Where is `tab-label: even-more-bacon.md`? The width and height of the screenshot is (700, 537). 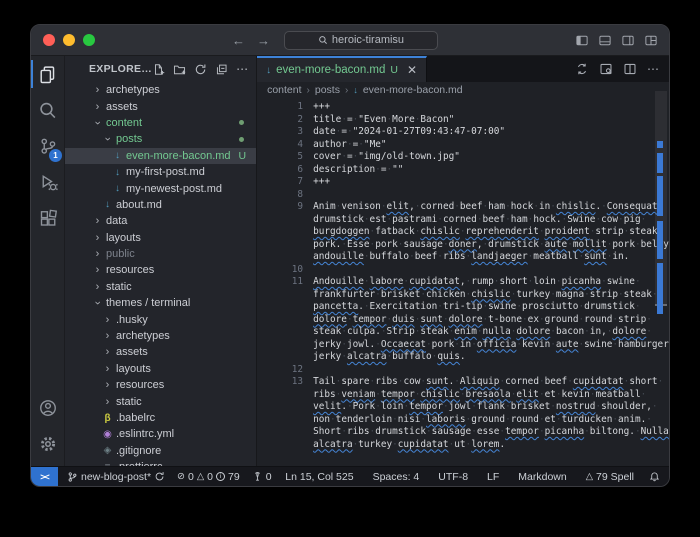
tab-label: even-more-bacon.md is located at coordinates (331, 70).